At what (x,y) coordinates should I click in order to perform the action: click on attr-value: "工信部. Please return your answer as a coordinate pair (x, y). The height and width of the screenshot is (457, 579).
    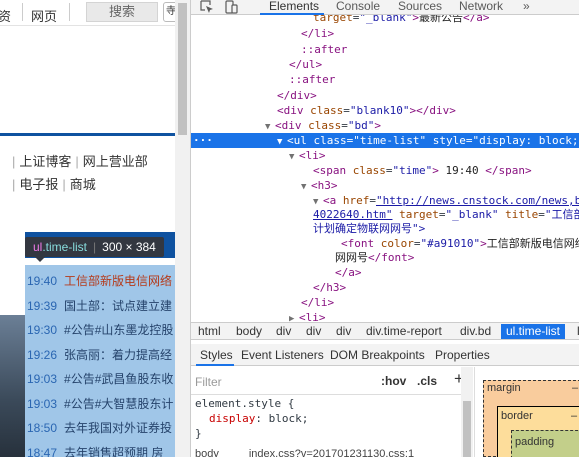
    Looking at the image, I should click on (561, 214).